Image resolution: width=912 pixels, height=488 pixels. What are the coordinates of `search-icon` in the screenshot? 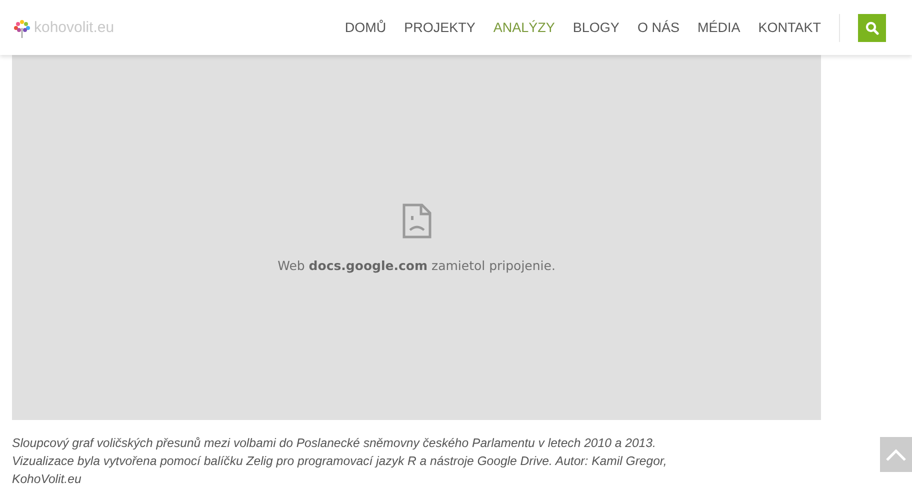 It's located at (872, 27).